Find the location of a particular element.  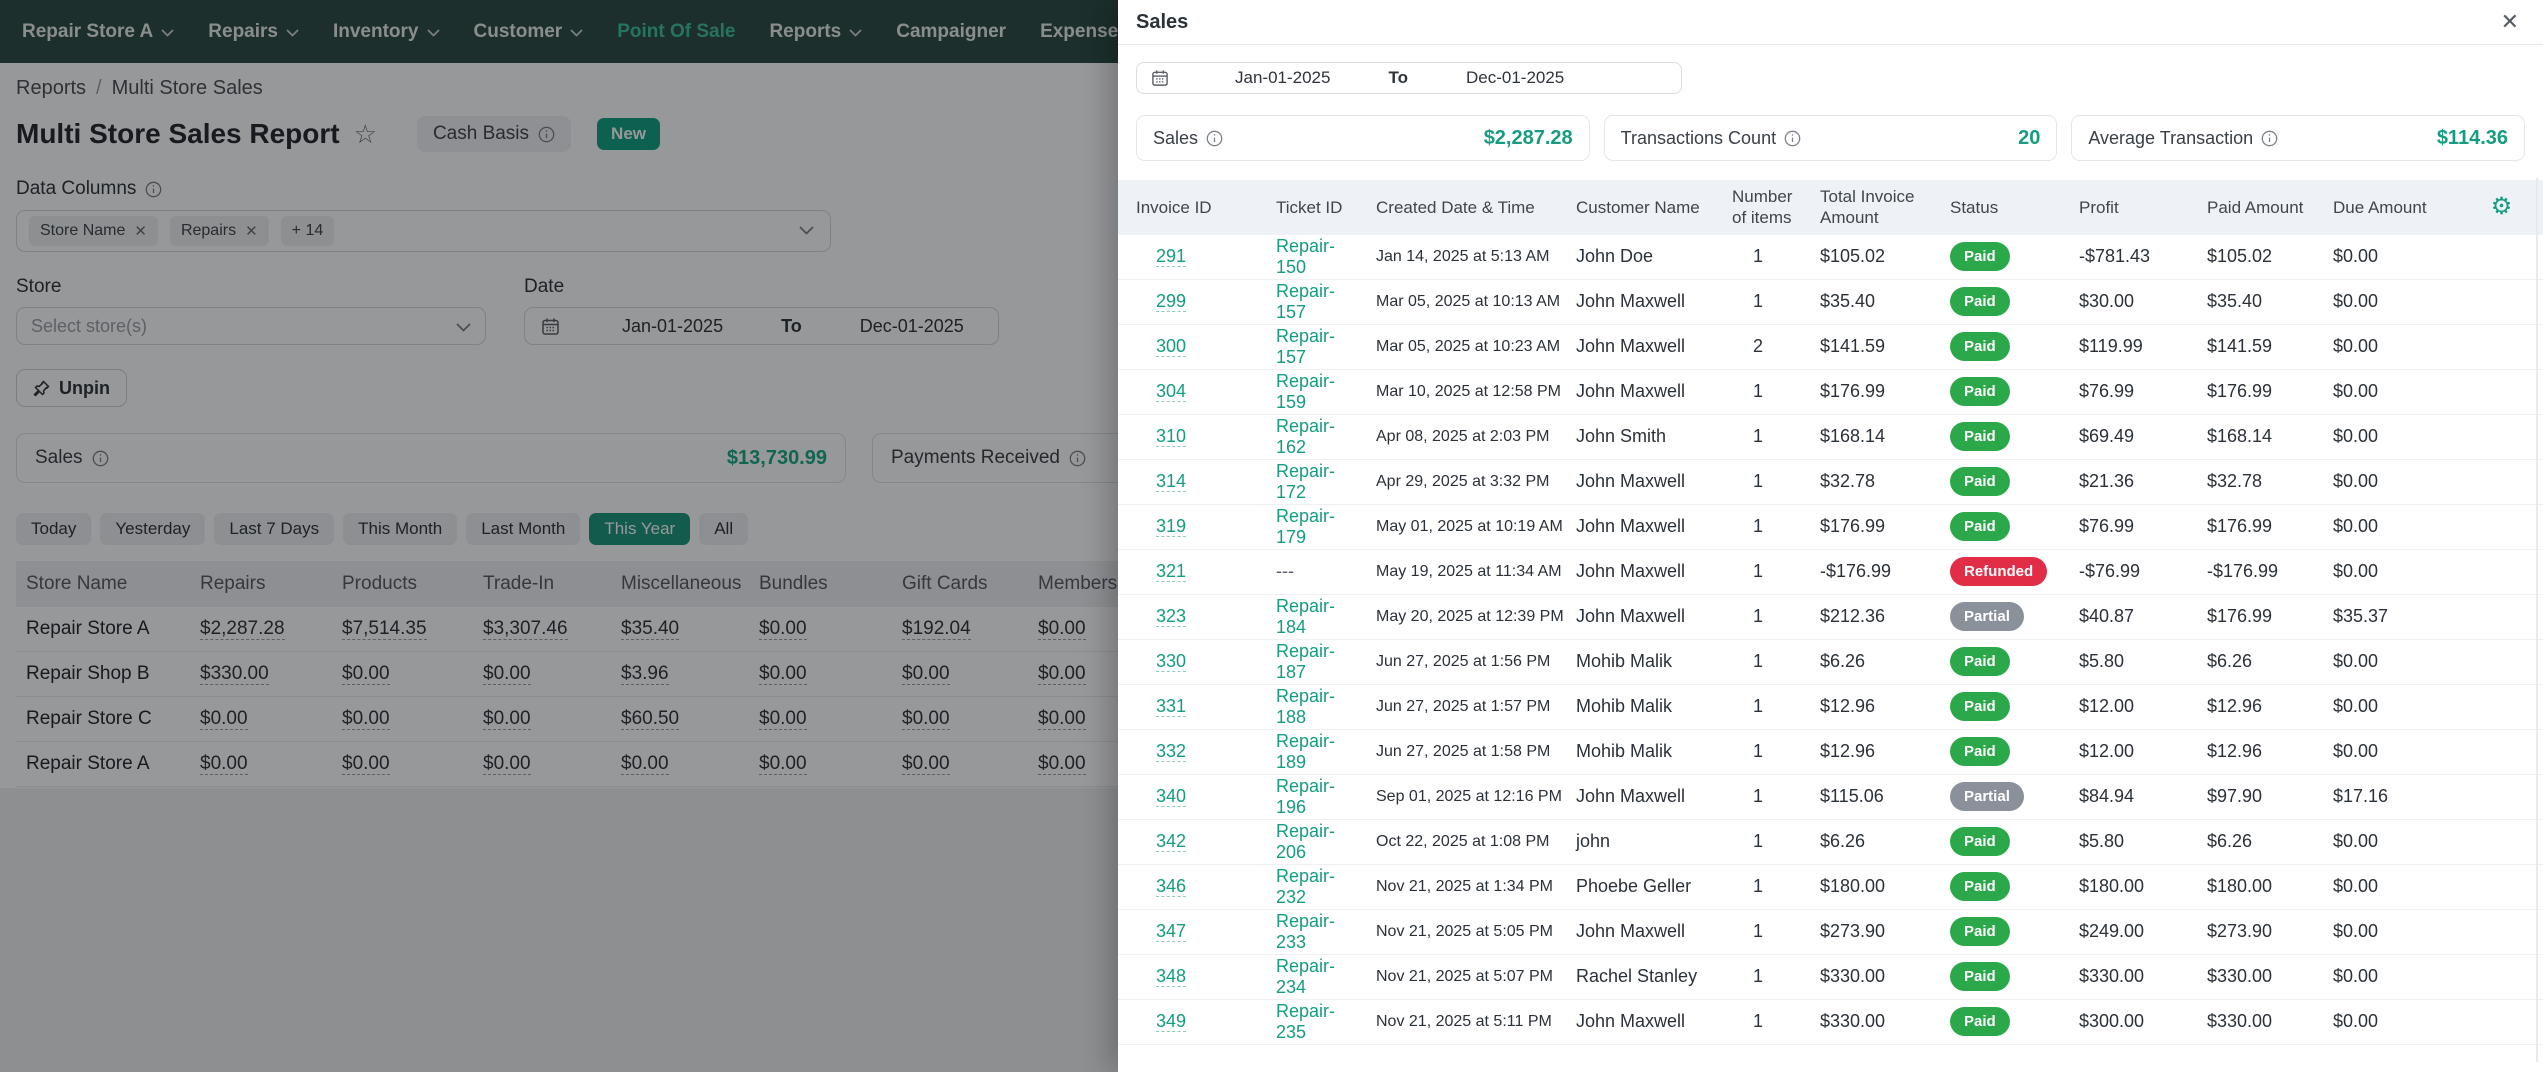

invoice-id-link: 310 is located at coordinates (1171, 436).